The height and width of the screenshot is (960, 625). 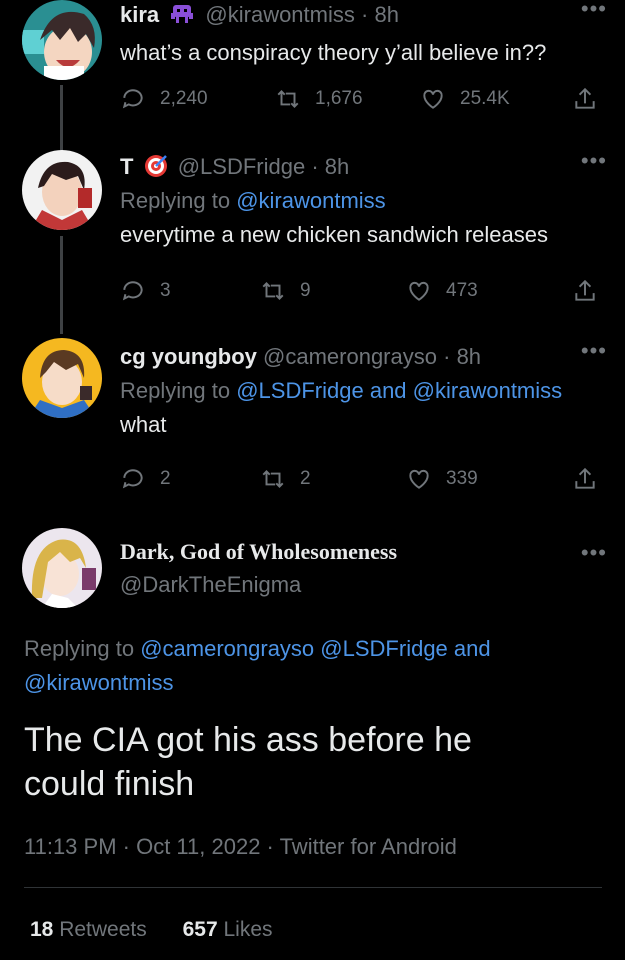 What do you see at coordinates (155, 166) in the screenshot?
I see `target-icon` at bounding box center [155, 166].